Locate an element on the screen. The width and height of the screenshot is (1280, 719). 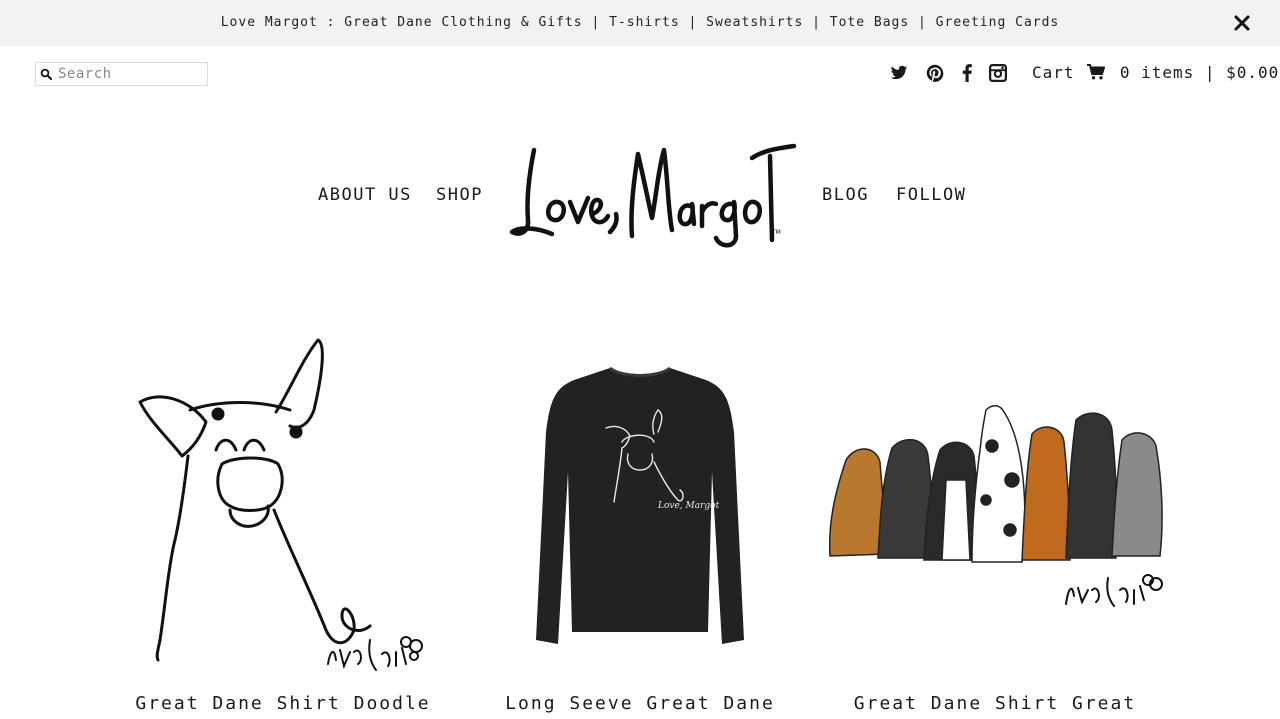
product-image-seven-great-danes is located at coordinates (997, 506).